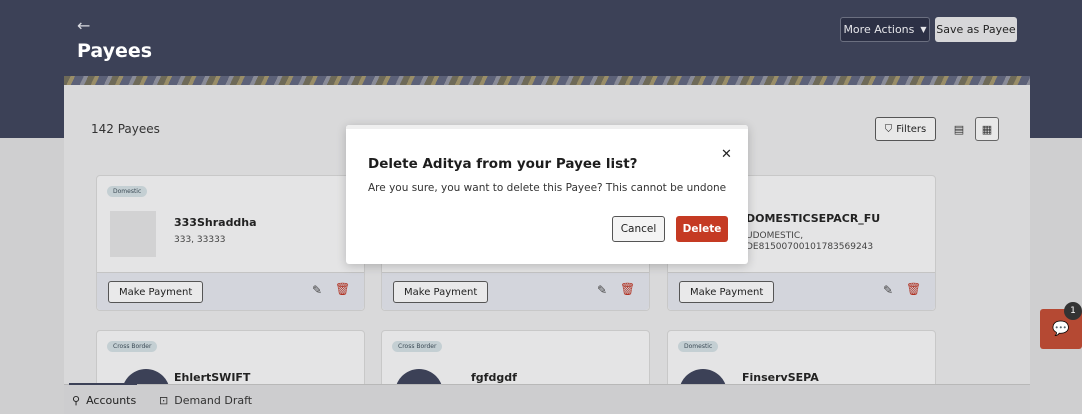  I want to click on payee-account-number: DE81500700101783569243, so click(810, 247).